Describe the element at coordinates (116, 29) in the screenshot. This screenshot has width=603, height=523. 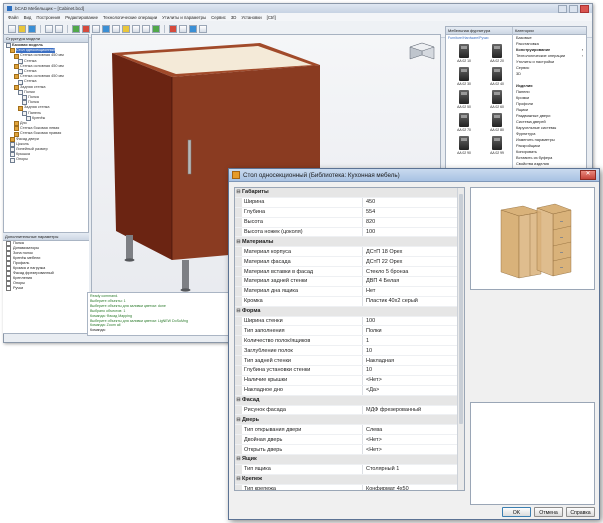
I see `pan-icon` at that location.